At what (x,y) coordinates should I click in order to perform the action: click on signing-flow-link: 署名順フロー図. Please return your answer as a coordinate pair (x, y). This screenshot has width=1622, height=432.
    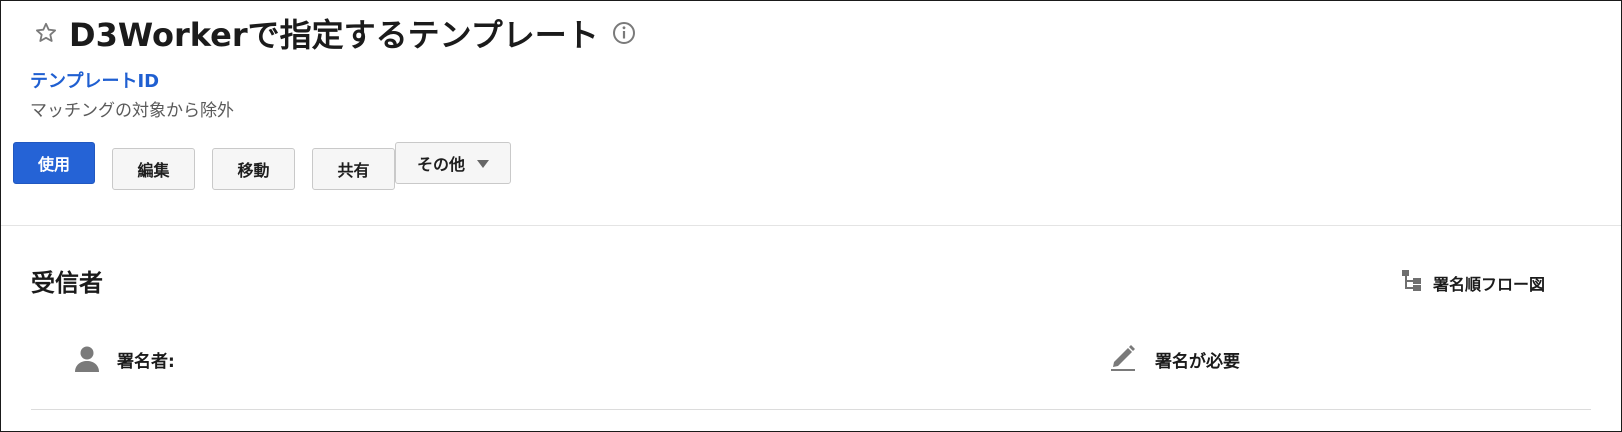
    Looking at the image, I should click on (1473, 283).